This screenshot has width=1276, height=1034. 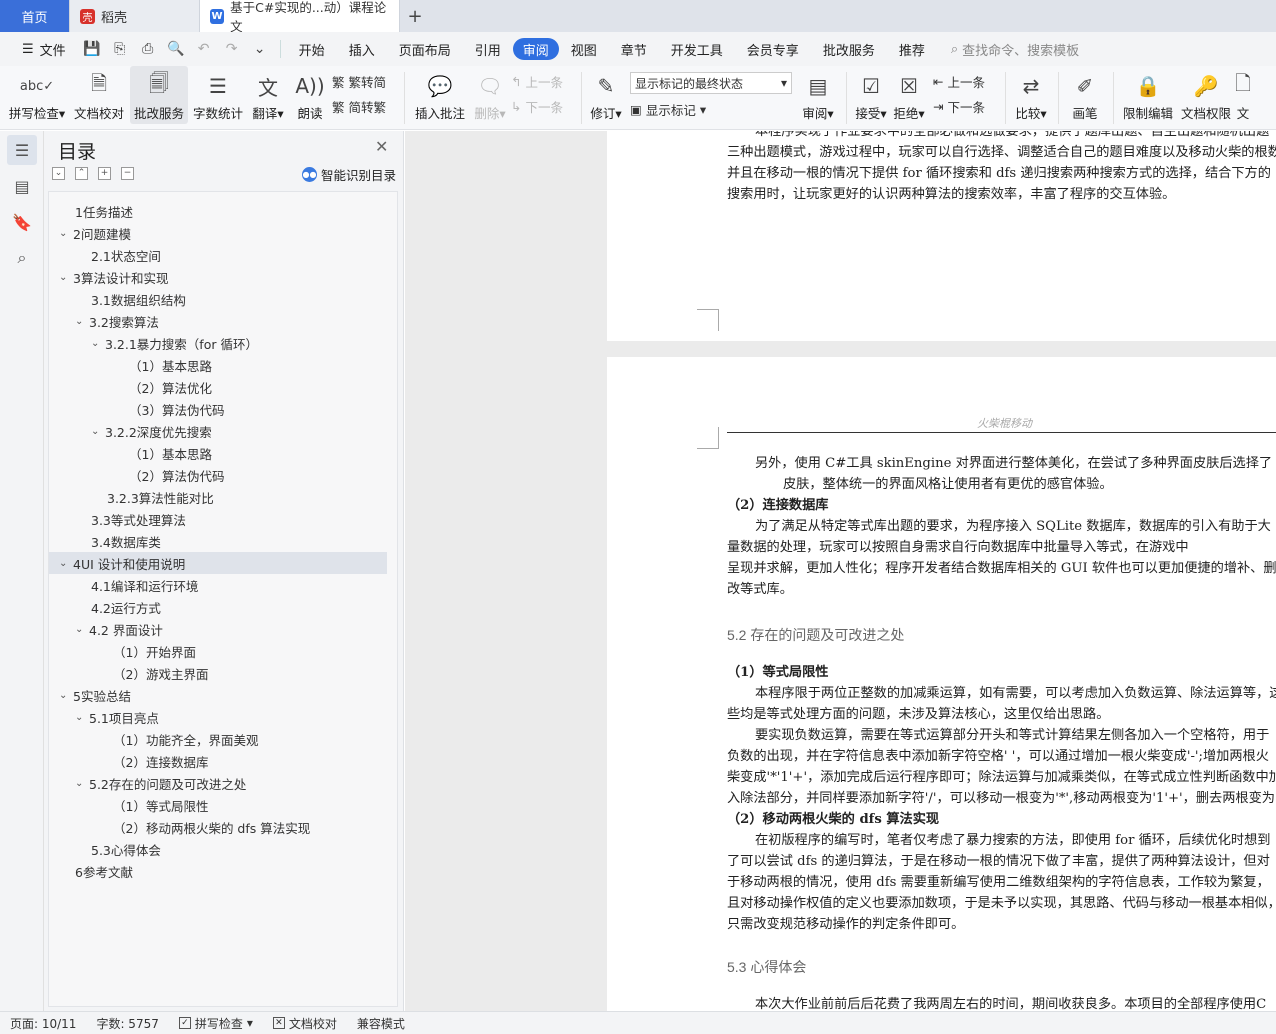 What do you see at coordinates (606, 95) in the screenshot?
I see `track-changes-button: ✎ 修订▾` at bounding box center [606, 95].